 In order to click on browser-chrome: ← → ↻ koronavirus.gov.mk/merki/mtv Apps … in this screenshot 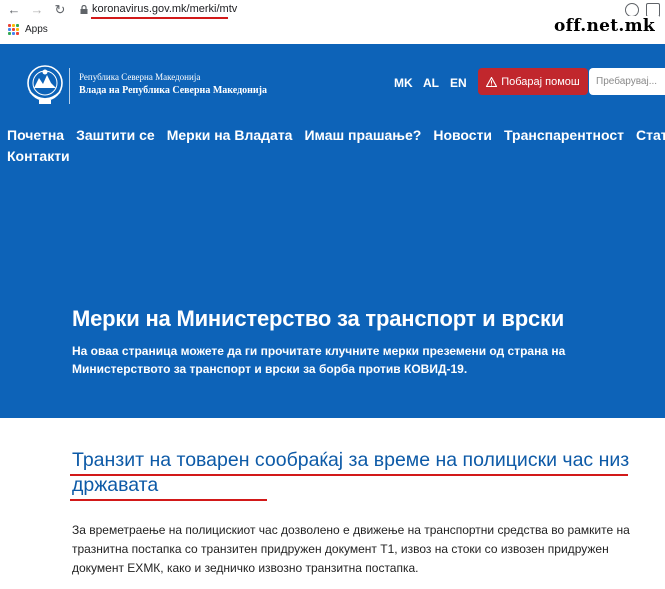, I will do `click(332, 22)`.